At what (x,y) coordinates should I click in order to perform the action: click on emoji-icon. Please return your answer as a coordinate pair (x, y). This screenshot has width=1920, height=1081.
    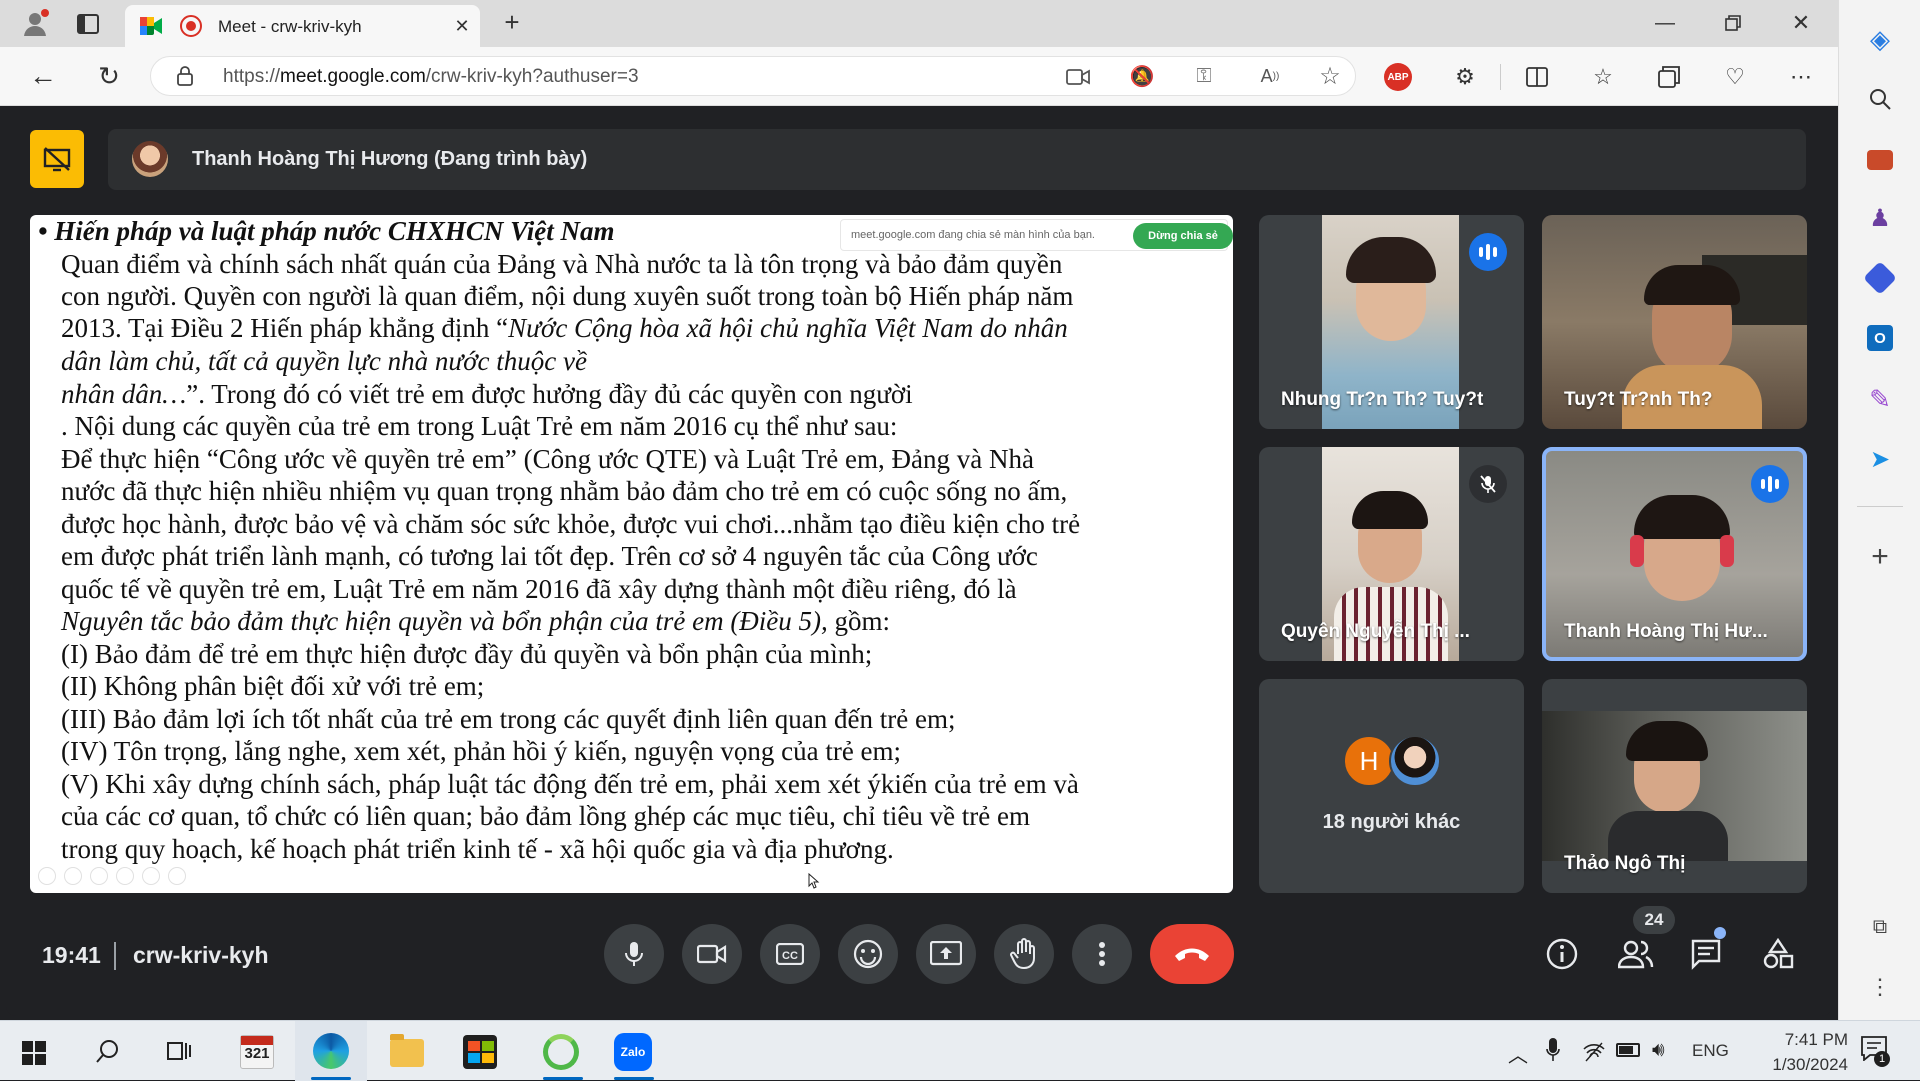
    Looking at the image, I should click on (868, 954).